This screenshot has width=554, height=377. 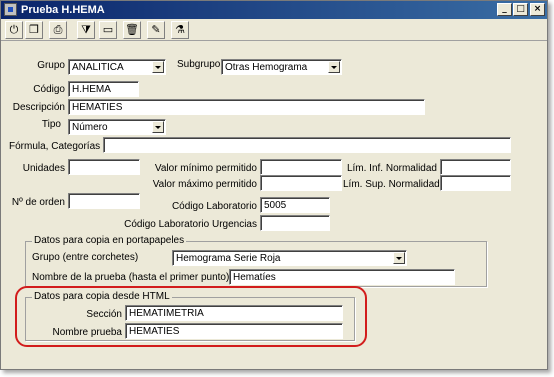 I want to click on grupo-value: ANALITICA, so click(x=98, y=67).